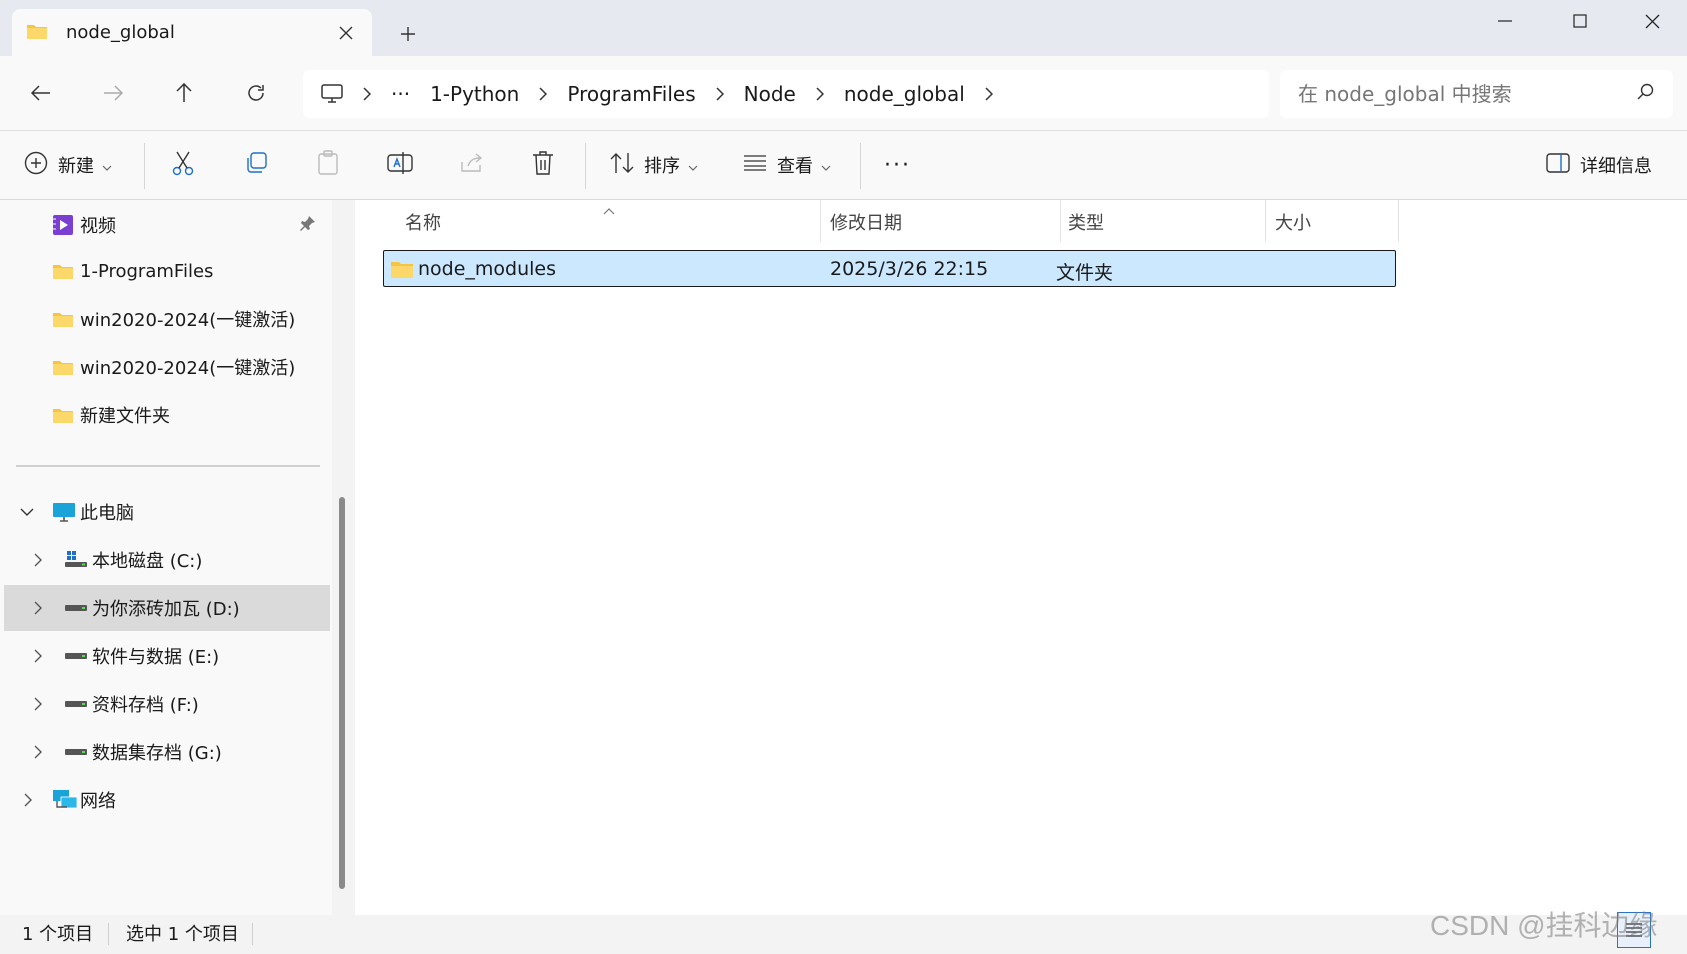  Describe the element at coordinates (770, 94) in the screenshot. I see `breadcrumb-node: Node` at that location.